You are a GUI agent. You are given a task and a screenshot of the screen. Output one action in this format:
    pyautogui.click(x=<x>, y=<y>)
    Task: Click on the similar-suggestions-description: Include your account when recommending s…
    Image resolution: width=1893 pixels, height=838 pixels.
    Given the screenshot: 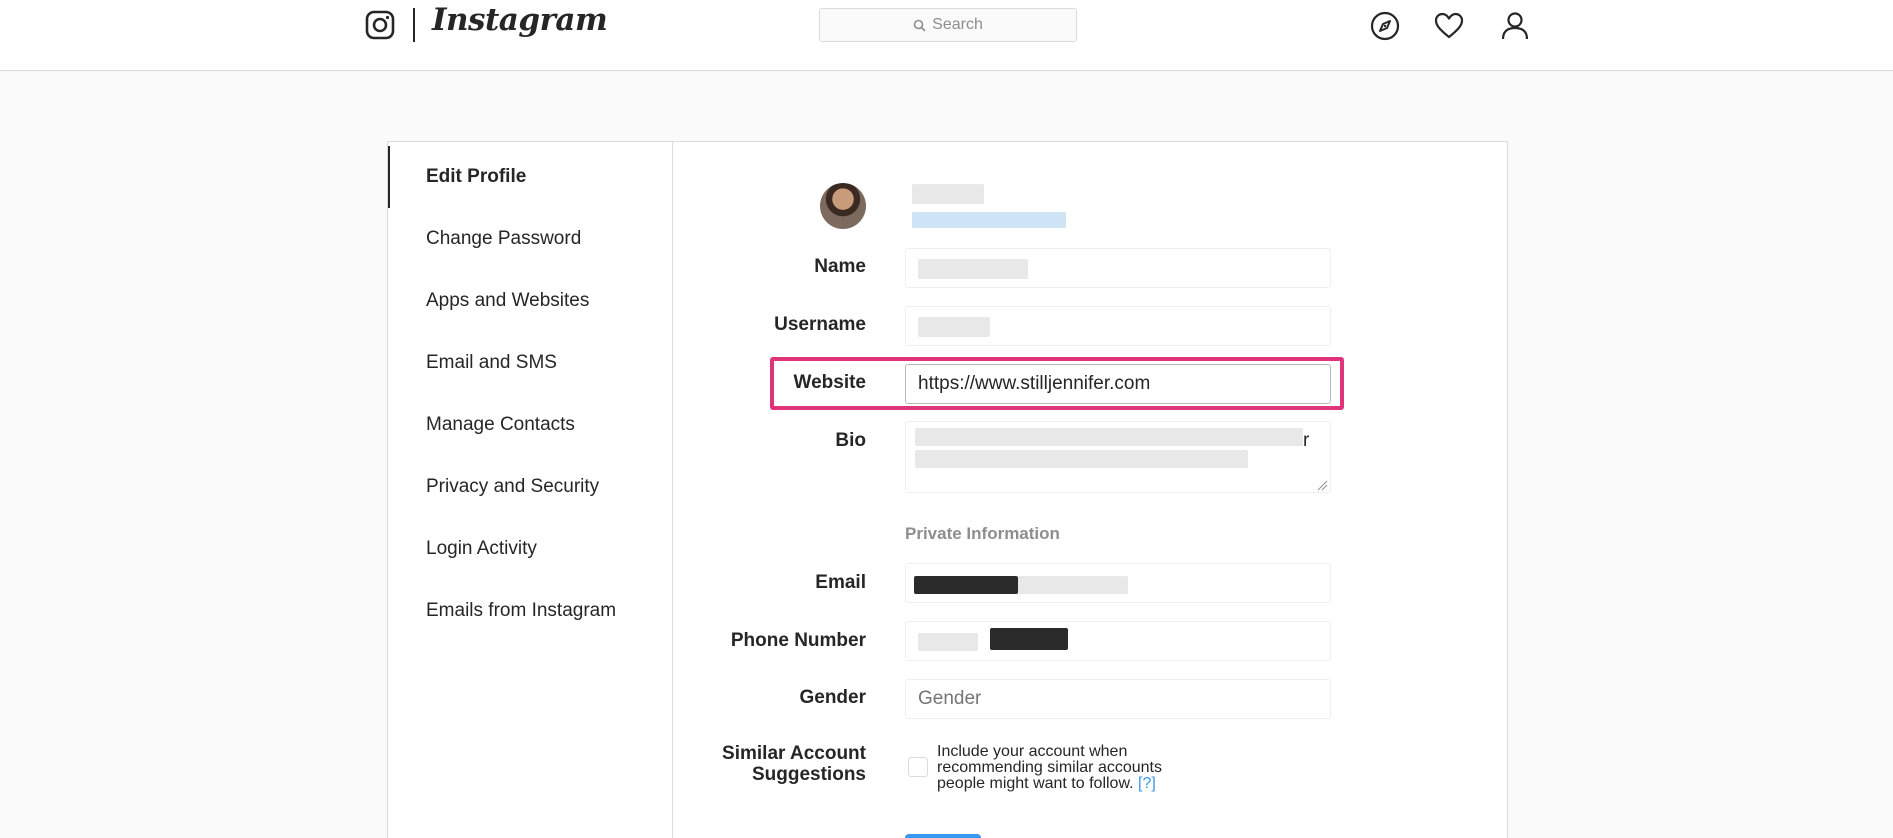 What is the action you would take?
    pyautogui.click(x=1049, y=767)
    